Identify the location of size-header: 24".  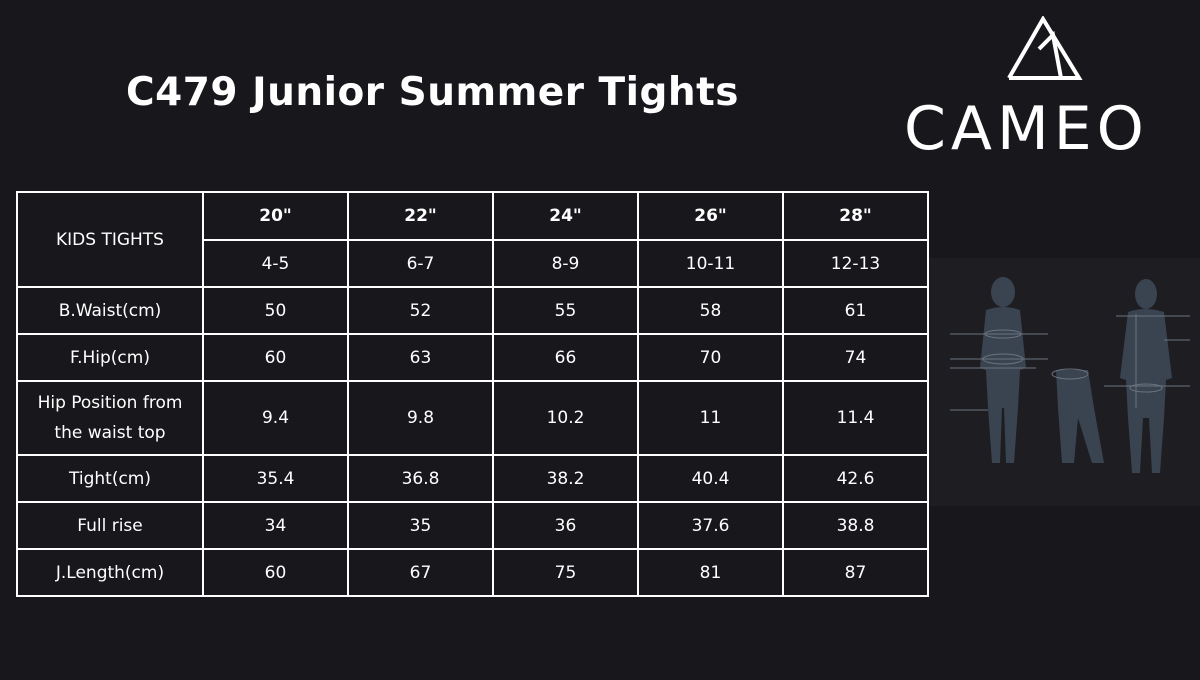
(565, 216).